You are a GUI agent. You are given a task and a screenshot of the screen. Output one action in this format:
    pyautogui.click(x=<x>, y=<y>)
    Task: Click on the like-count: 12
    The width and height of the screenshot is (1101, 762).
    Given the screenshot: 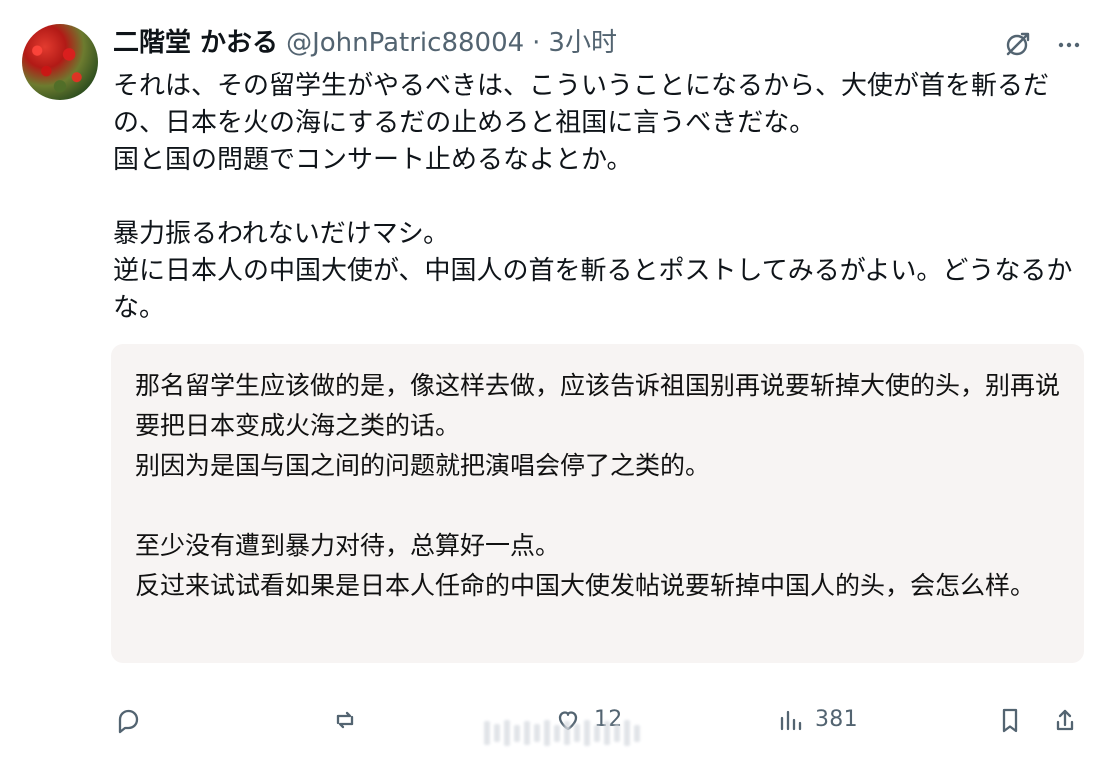 What is the action you would take?
    pyautogui.click(x=608, y=719)
    